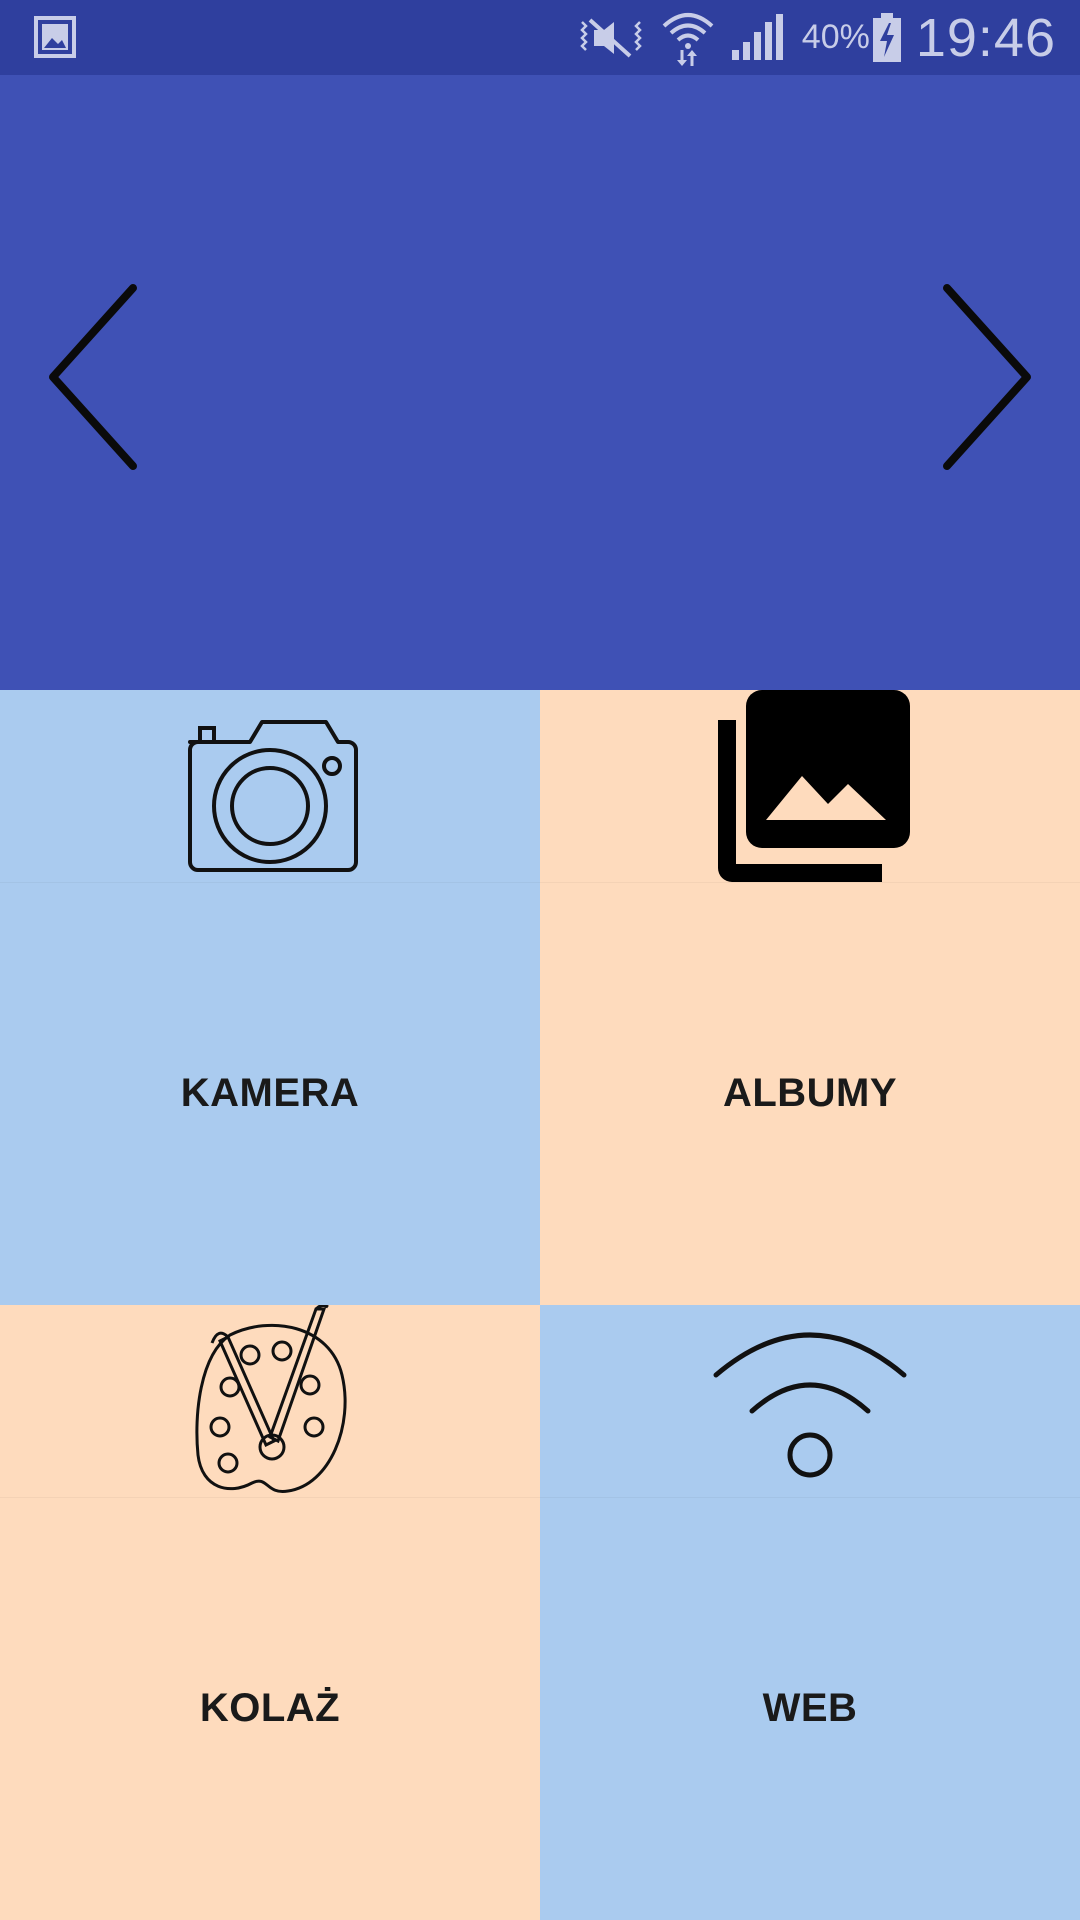  What do you see at coordinates (540, 37) in the screenshot?
I see `status-bar: 40% 19:46` at bounding box center [540, 37].